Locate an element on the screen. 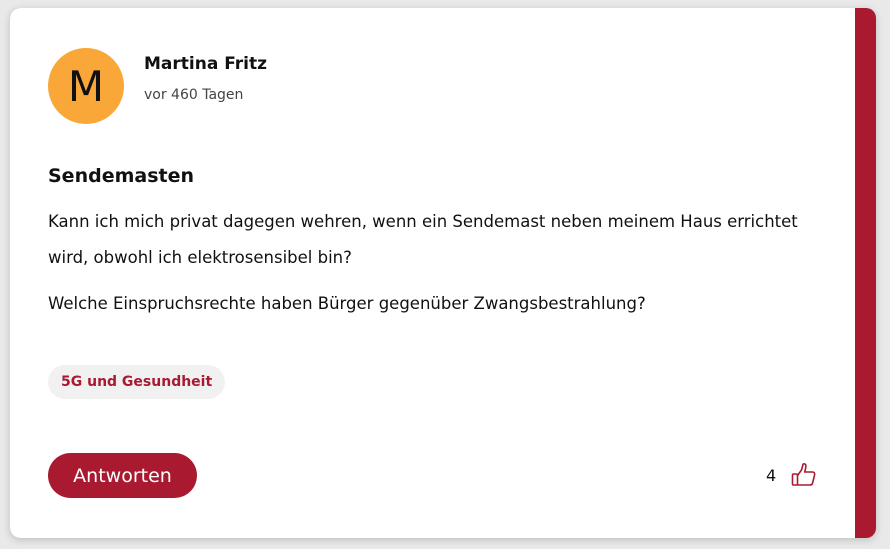 The width and height of the screenshot is (890, 549). reply-button: Antworten is located at coordinates (122, 475).